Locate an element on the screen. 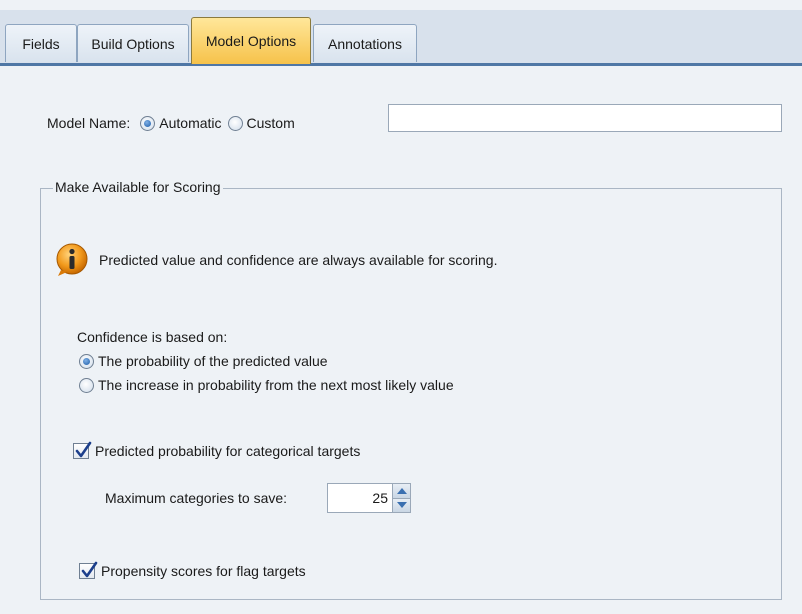  tab-build-options-label: Build Options is located at coordinates (133, 43).